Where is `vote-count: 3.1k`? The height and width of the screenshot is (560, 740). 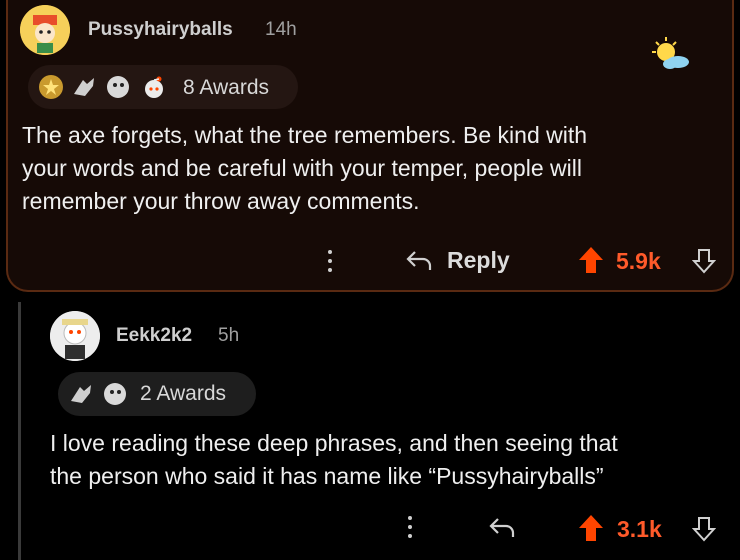
vote-count: 3.1k is located at coordinates (639, 529).